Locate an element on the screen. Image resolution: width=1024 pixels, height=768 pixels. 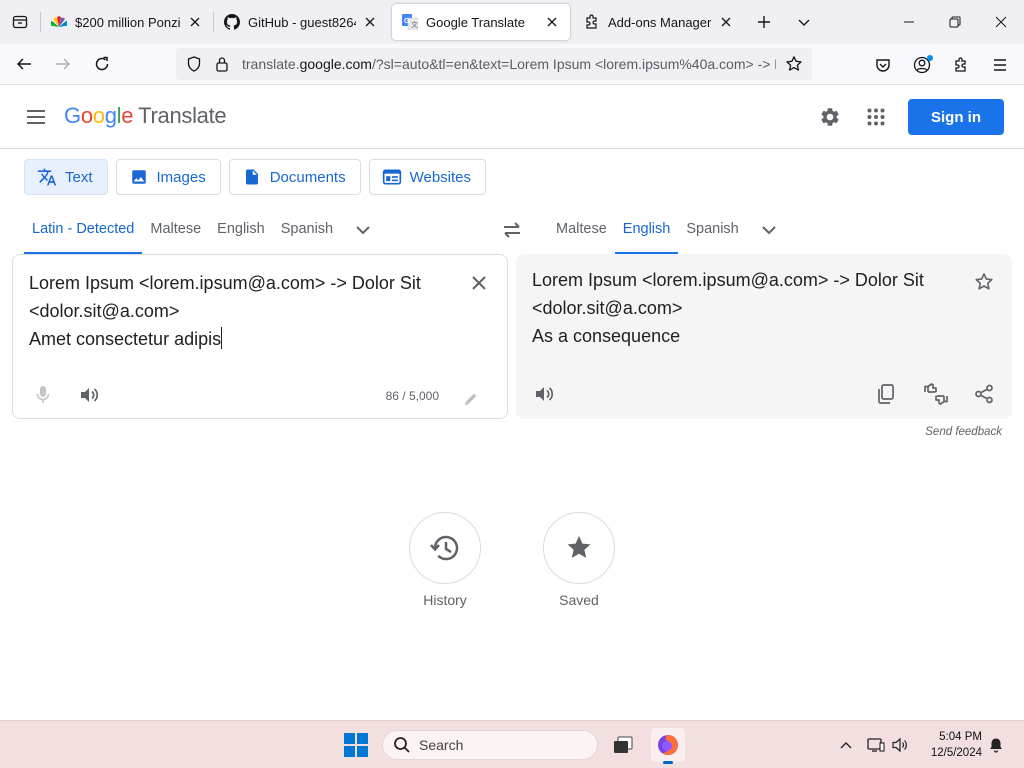
character-count: 86 / 5,000 is located at coordinates (412, 396).